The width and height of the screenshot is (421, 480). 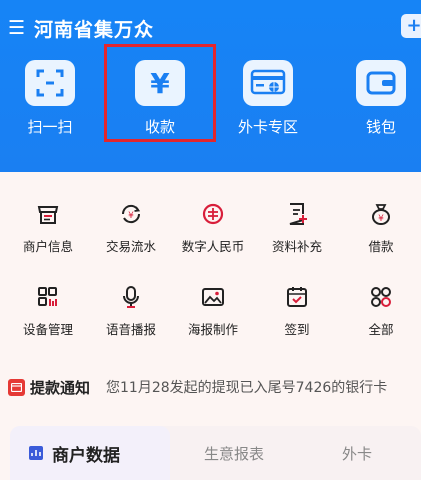 I want to click on tab-foreign-card: 外卡, so click(x=357, y=453).